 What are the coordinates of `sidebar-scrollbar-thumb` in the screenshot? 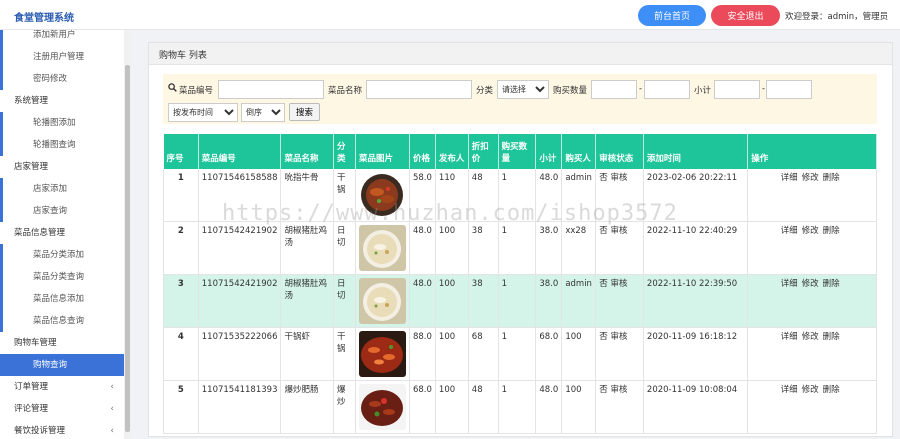 It's located at (127, 248).